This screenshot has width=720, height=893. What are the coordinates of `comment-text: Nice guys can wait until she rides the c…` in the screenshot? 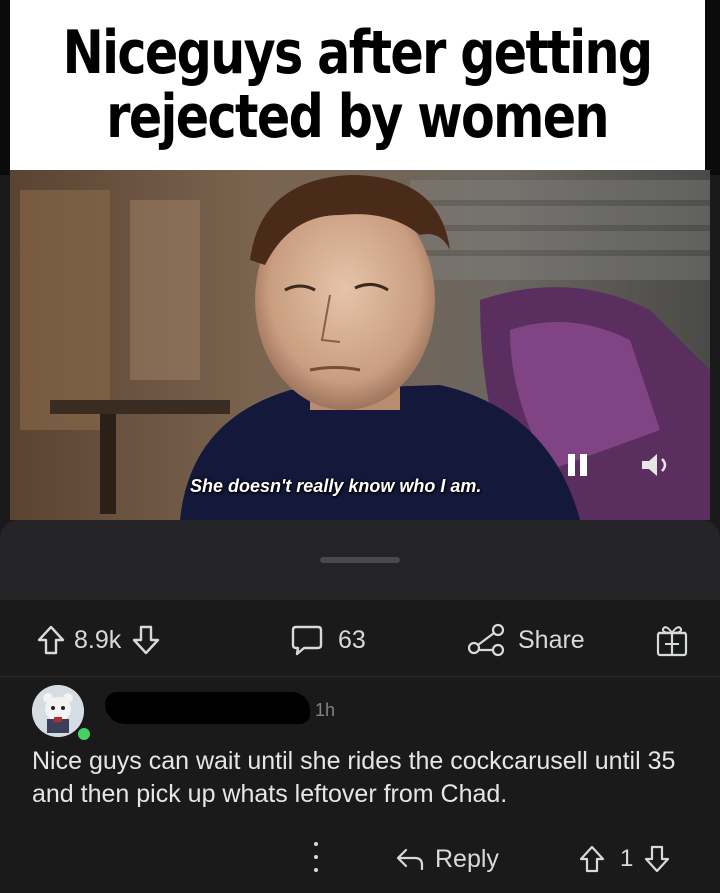 It's located at (354, 777).